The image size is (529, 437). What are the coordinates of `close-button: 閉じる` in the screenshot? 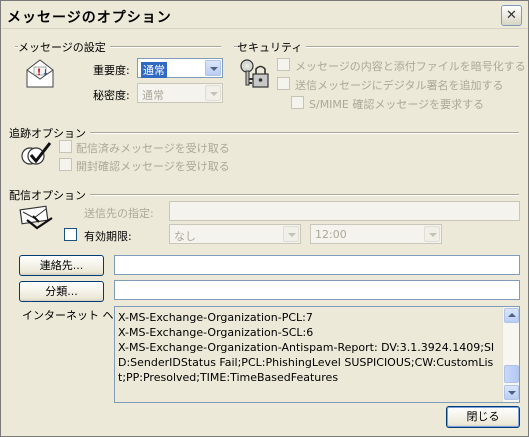 It's located at (483, 417).